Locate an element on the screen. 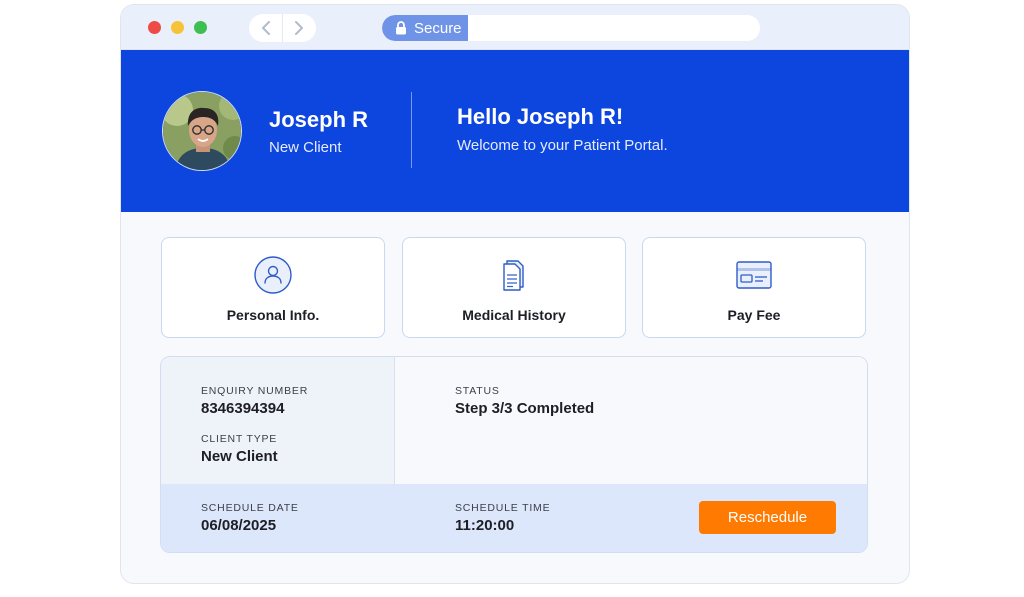  browser-toolbar: Secure is located at coordinates (515, 27).